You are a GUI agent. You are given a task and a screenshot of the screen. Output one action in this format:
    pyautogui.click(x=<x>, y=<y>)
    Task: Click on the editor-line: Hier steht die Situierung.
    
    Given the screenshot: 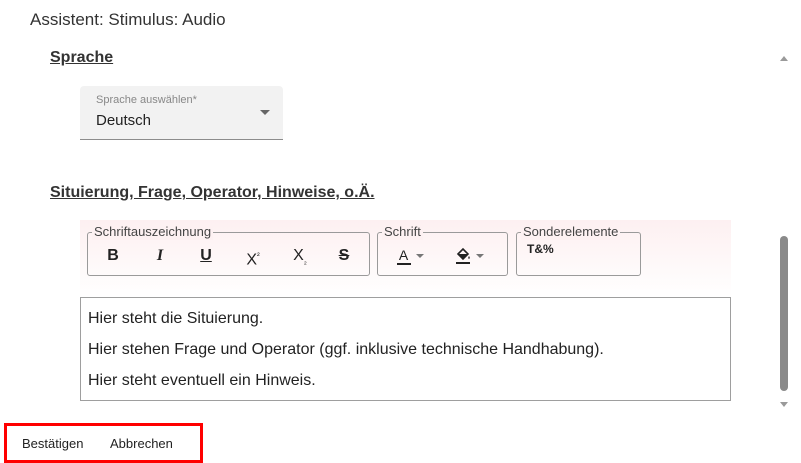 What is the action you would take?
    pyautogui.click(x=176, y=318)
    